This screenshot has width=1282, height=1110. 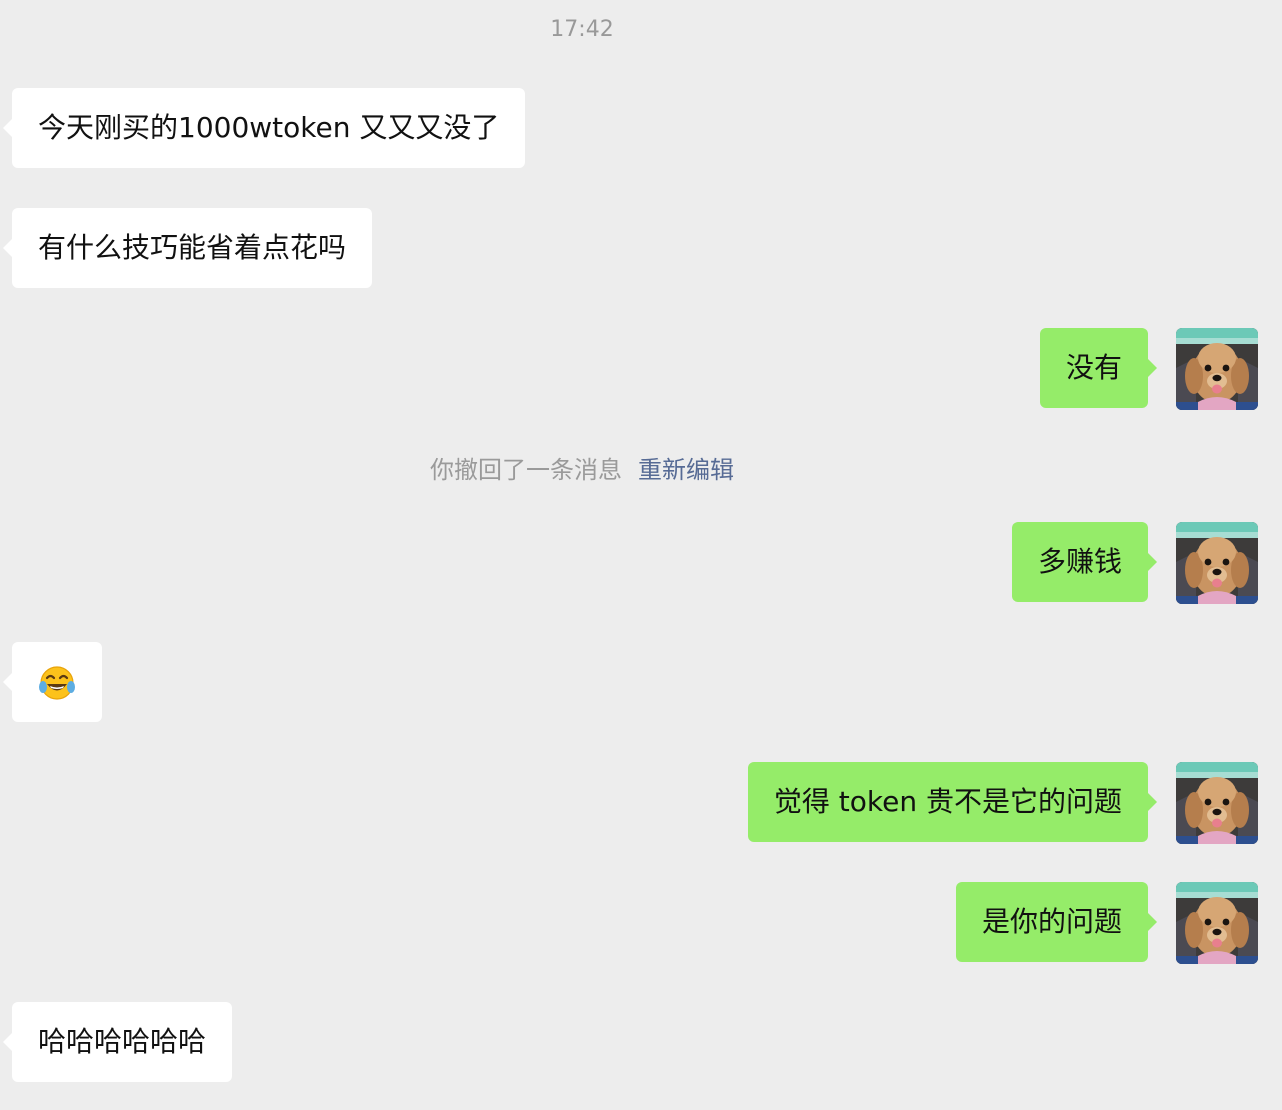 I want to click on incoming-message-bubble: 有什么技巧能省着点花吗, so click(x=187, y=248).